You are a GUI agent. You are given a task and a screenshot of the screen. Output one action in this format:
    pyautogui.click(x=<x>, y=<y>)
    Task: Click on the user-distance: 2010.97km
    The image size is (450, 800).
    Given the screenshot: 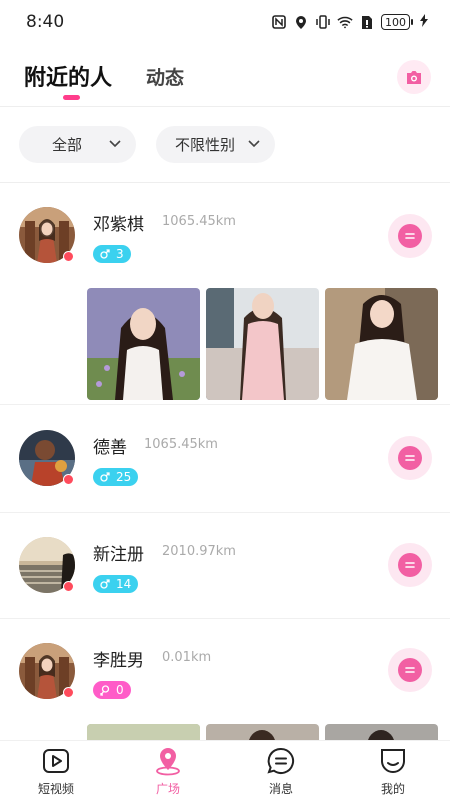 What is the action you would take?
    pyautogui.click(x=199, y=551)
    